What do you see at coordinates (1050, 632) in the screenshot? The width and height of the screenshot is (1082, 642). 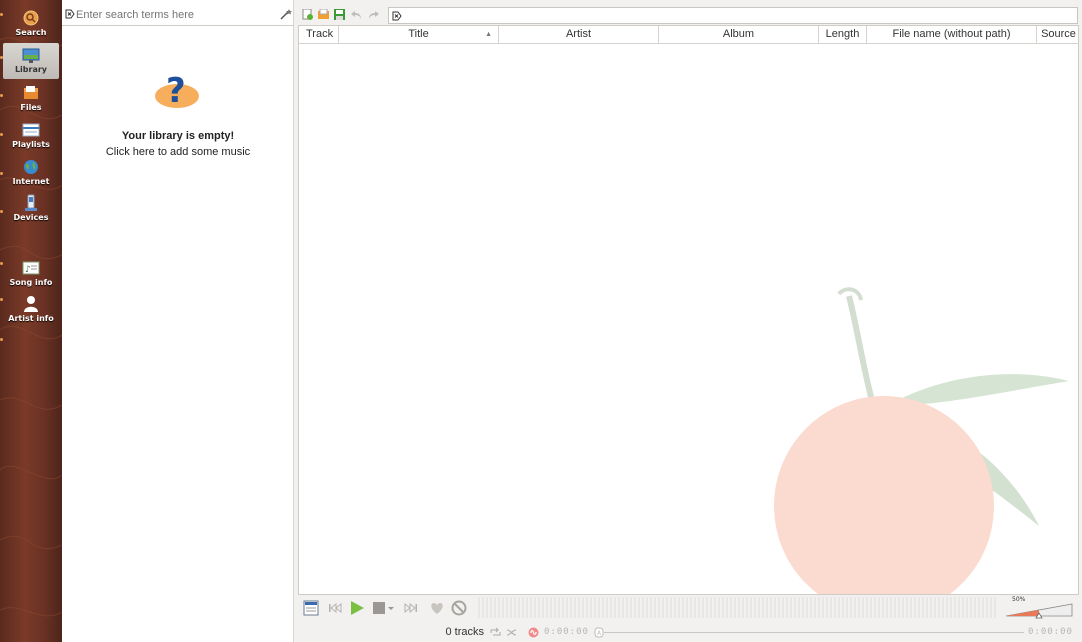 I see `total-time: 0:00:00` at bounding box center [1050, 632].